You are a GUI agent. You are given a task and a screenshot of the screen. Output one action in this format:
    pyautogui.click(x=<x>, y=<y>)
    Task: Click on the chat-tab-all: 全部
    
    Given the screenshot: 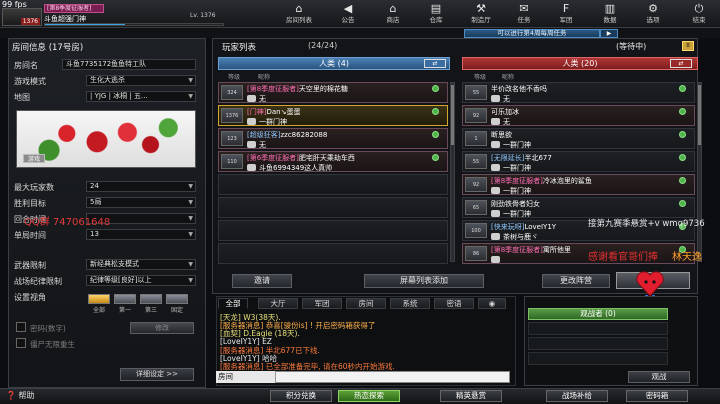 What is the action you would take?
    pyautogui.click(x=233, y=303)
    